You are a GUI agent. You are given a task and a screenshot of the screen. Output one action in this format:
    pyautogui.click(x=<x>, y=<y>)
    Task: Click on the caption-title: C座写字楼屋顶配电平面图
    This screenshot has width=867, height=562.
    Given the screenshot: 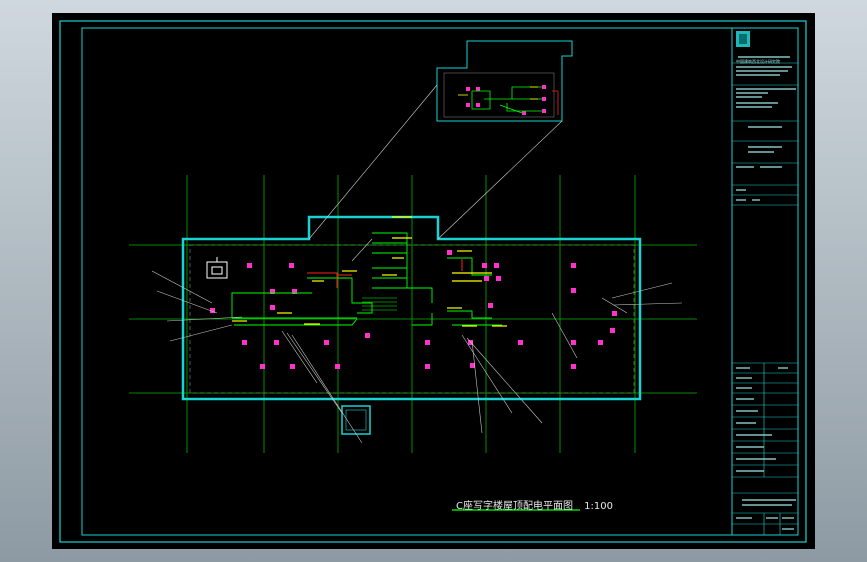 What is the action you would take?
    pyautogui.click(x=514, y=506)
    